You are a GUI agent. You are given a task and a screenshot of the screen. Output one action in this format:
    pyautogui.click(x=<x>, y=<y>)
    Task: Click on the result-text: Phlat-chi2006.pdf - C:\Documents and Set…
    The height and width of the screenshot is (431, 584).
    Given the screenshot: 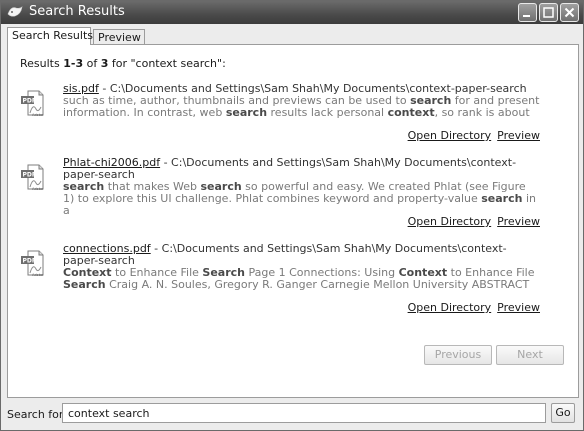 What is the action you would take?
    pyautogui.click(x=301, y=187)
    